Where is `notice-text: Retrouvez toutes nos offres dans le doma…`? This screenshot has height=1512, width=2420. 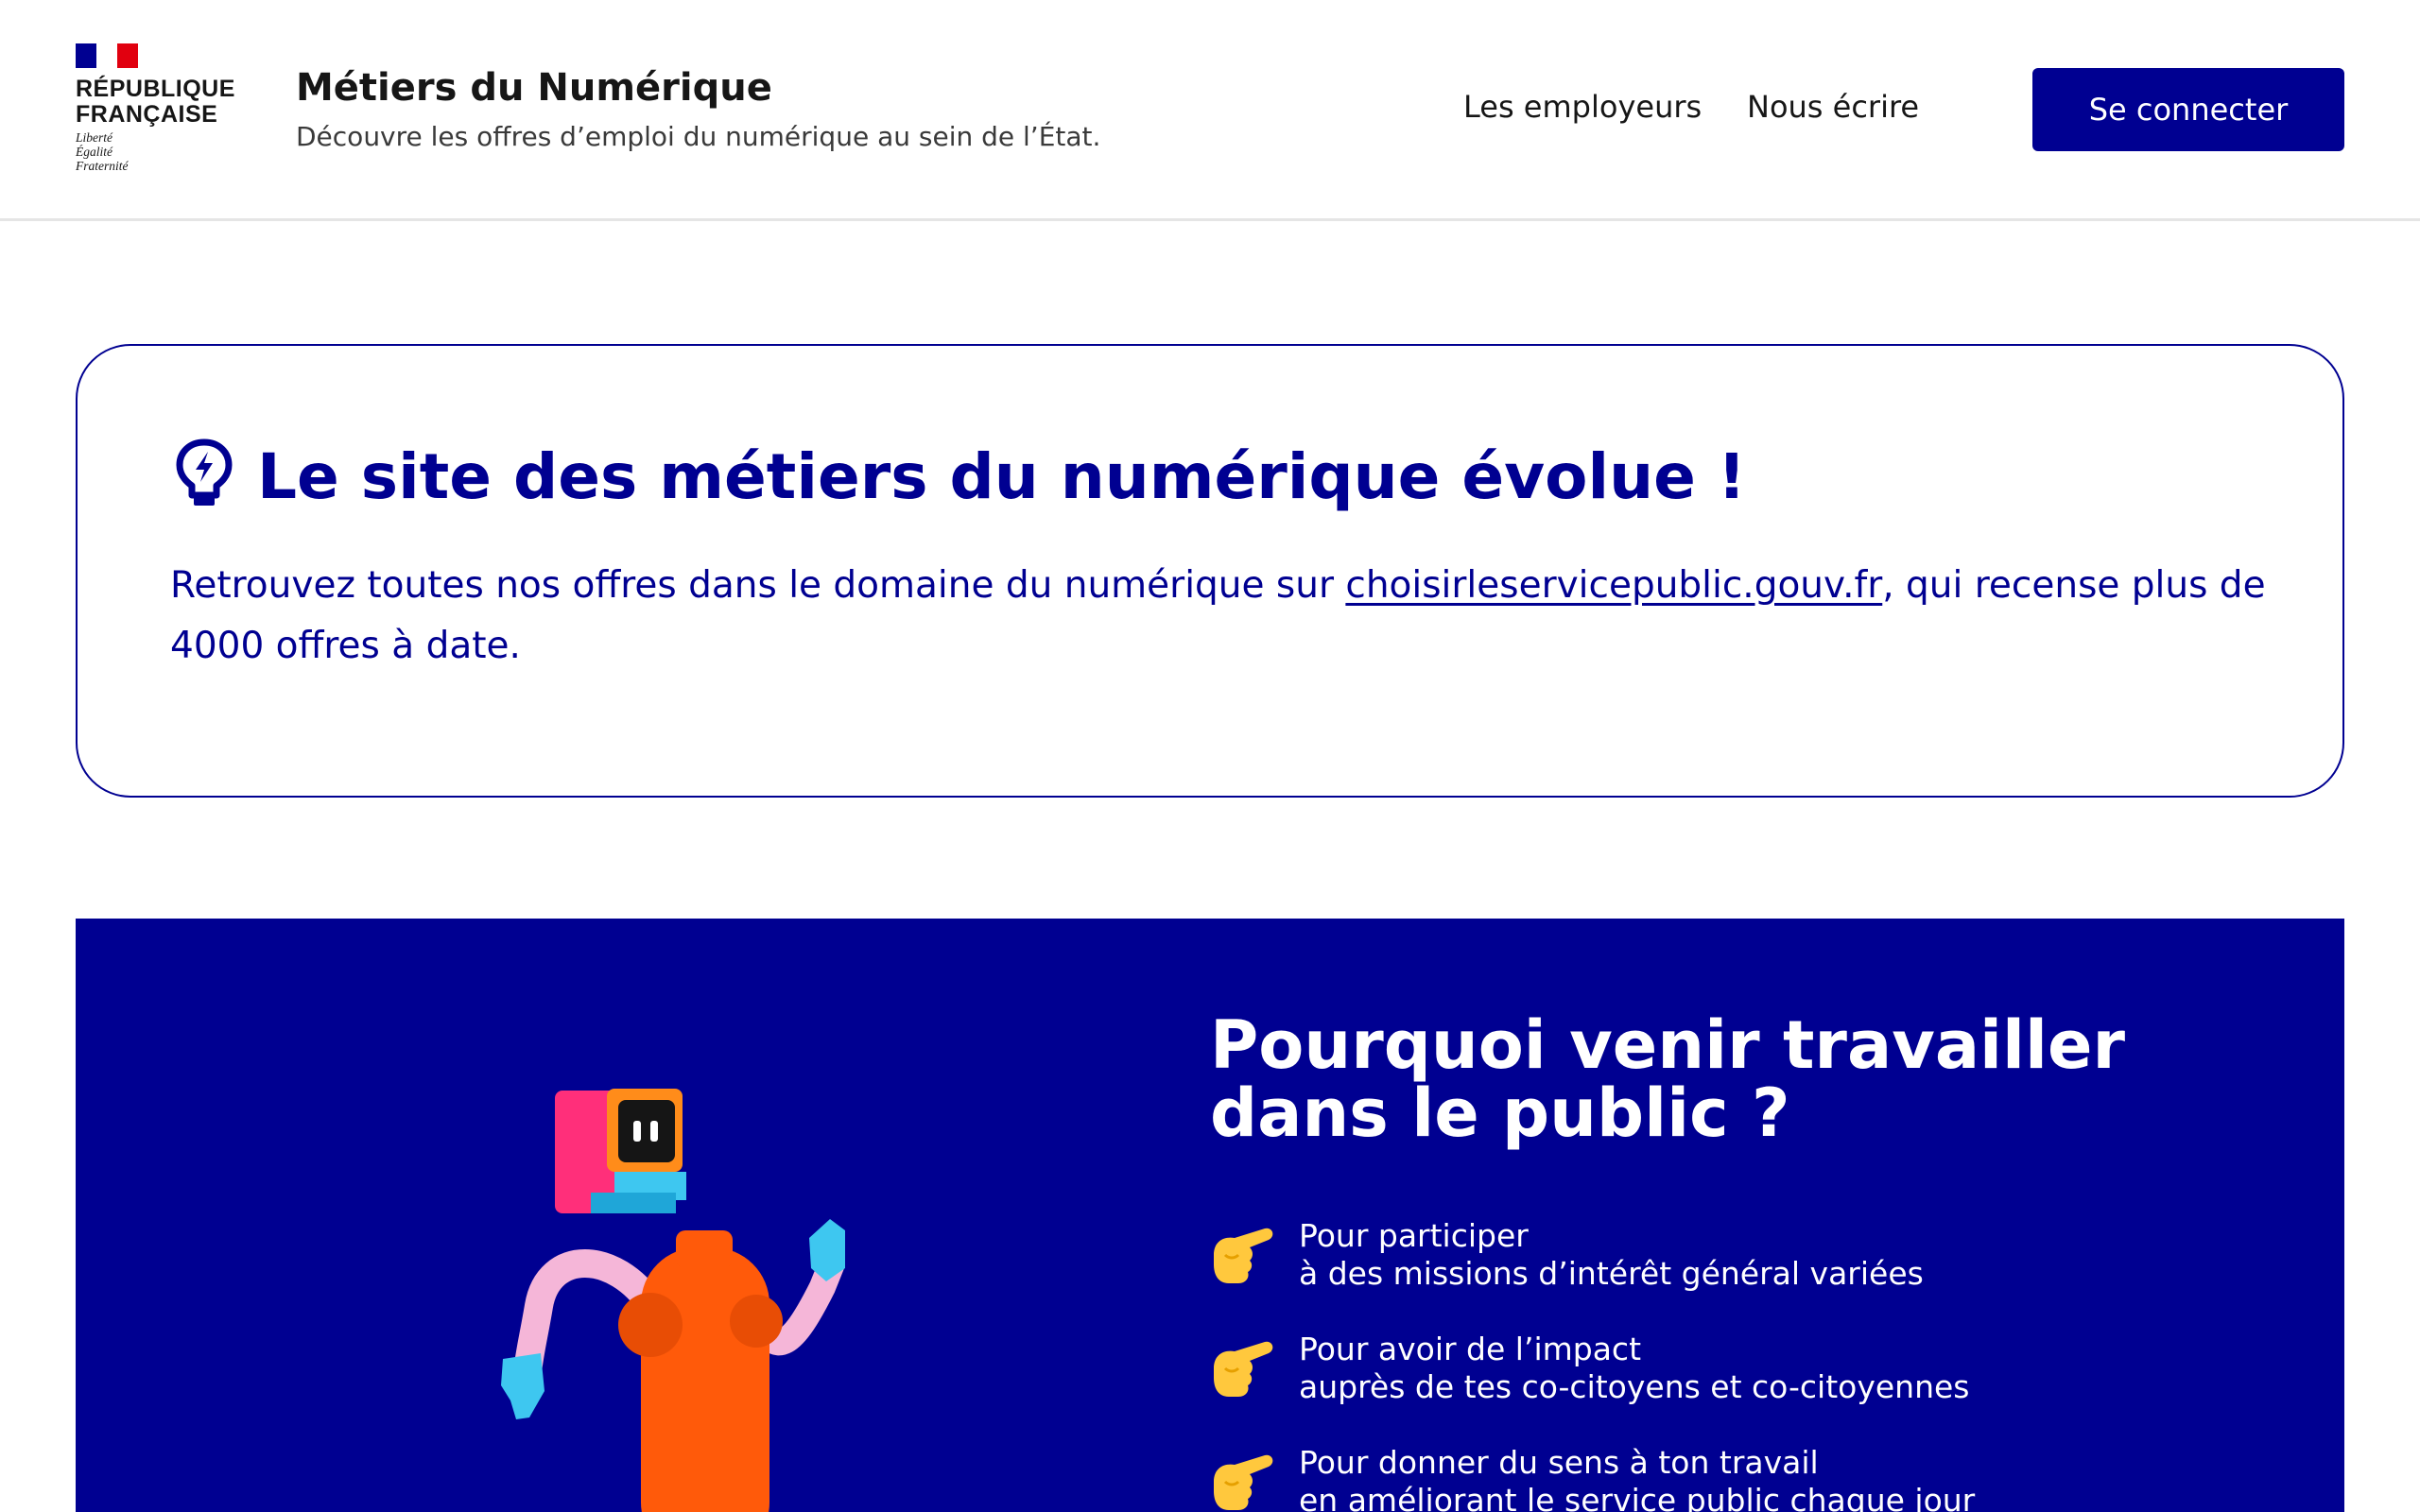
notice-text: Retrouvez toutes nos offres dans le doma… is located at coordinates (1238, 616).